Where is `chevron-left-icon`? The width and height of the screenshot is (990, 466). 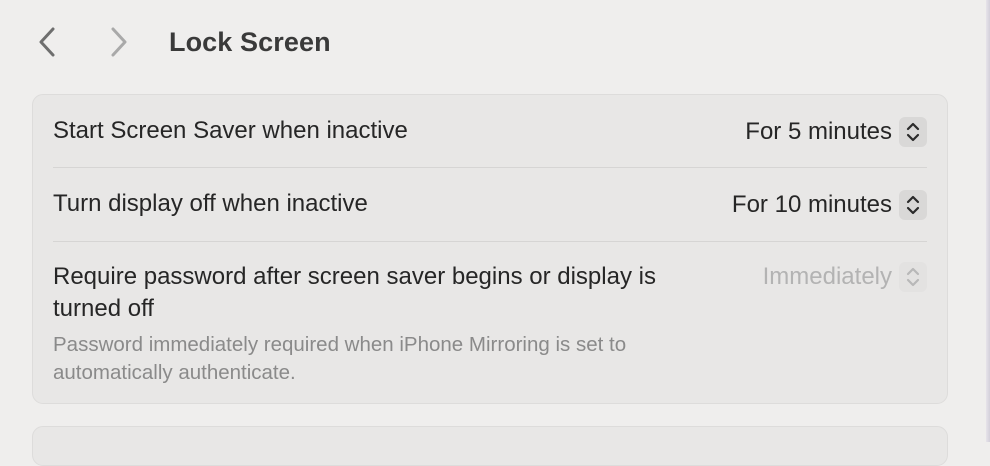 chevron-left-icon is located at coordinates (47, 42).